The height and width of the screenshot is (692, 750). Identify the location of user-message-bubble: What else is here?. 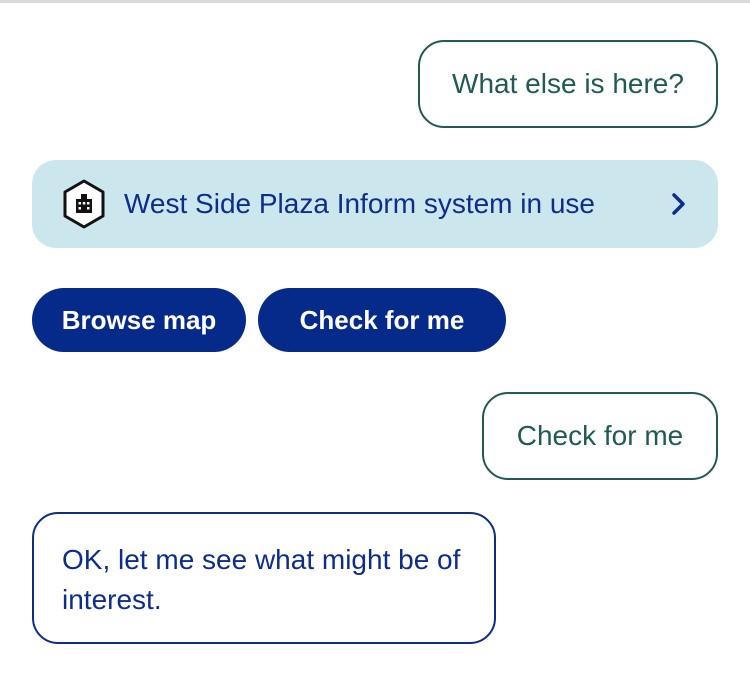
(568, 84).